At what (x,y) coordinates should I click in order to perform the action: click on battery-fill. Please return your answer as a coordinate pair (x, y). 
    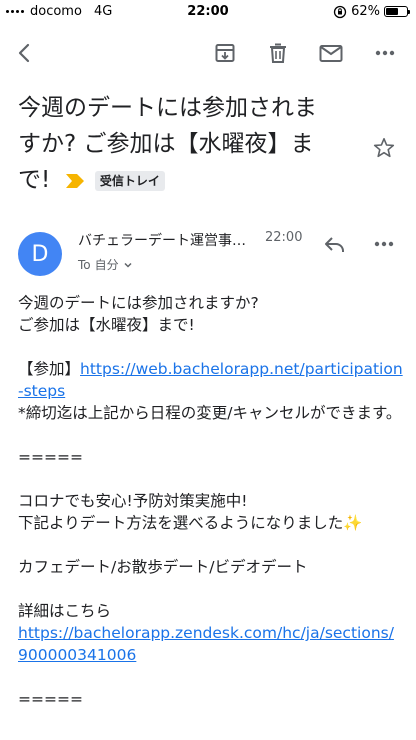
    Looking at the image, I should click on (392, 11).